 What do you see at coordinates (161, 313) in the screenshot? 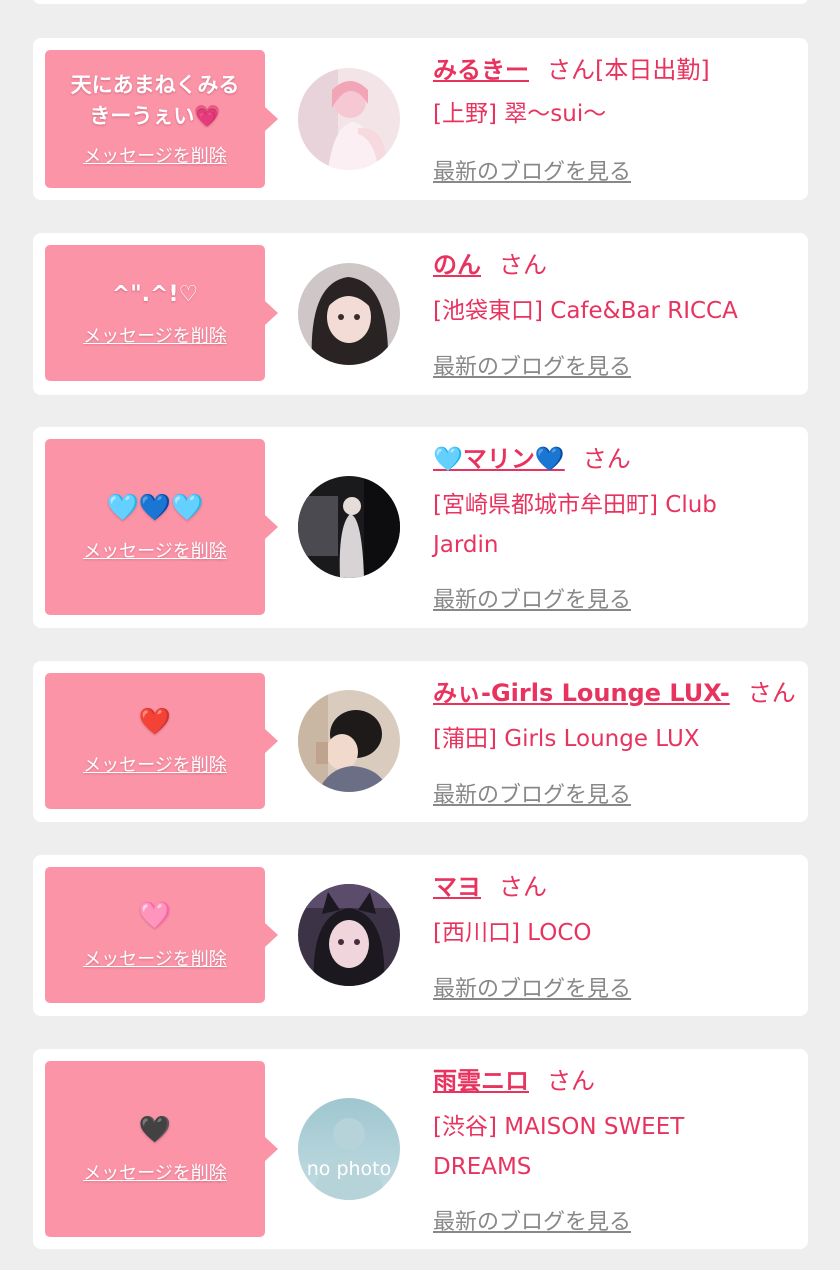
I see `message-bubble: ^".^!♡ メッセージを削除` at bounding box center [161, 313].